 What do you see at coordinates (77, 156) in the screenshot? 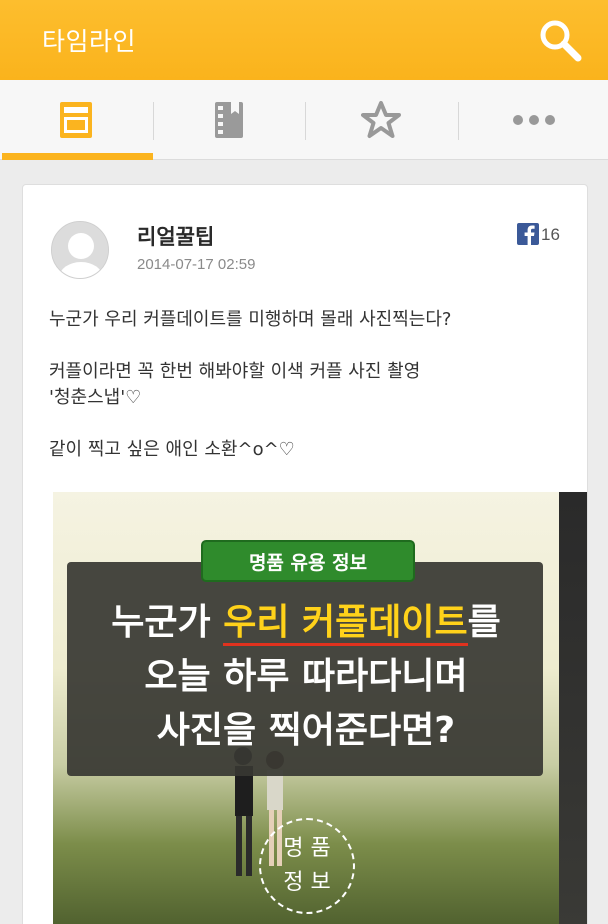
I see `active-tab-indicator` at bounding box center [77, 156].